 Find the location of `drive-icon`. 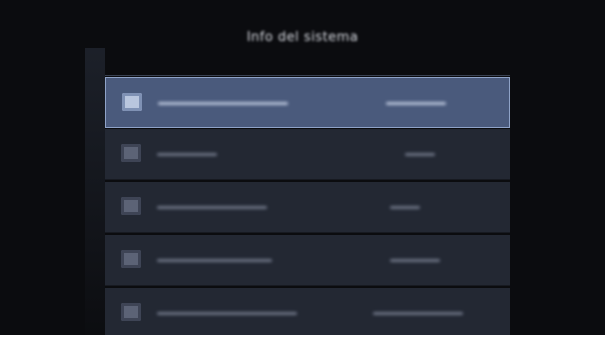

drive-icon is located at coordinates (132, 102).